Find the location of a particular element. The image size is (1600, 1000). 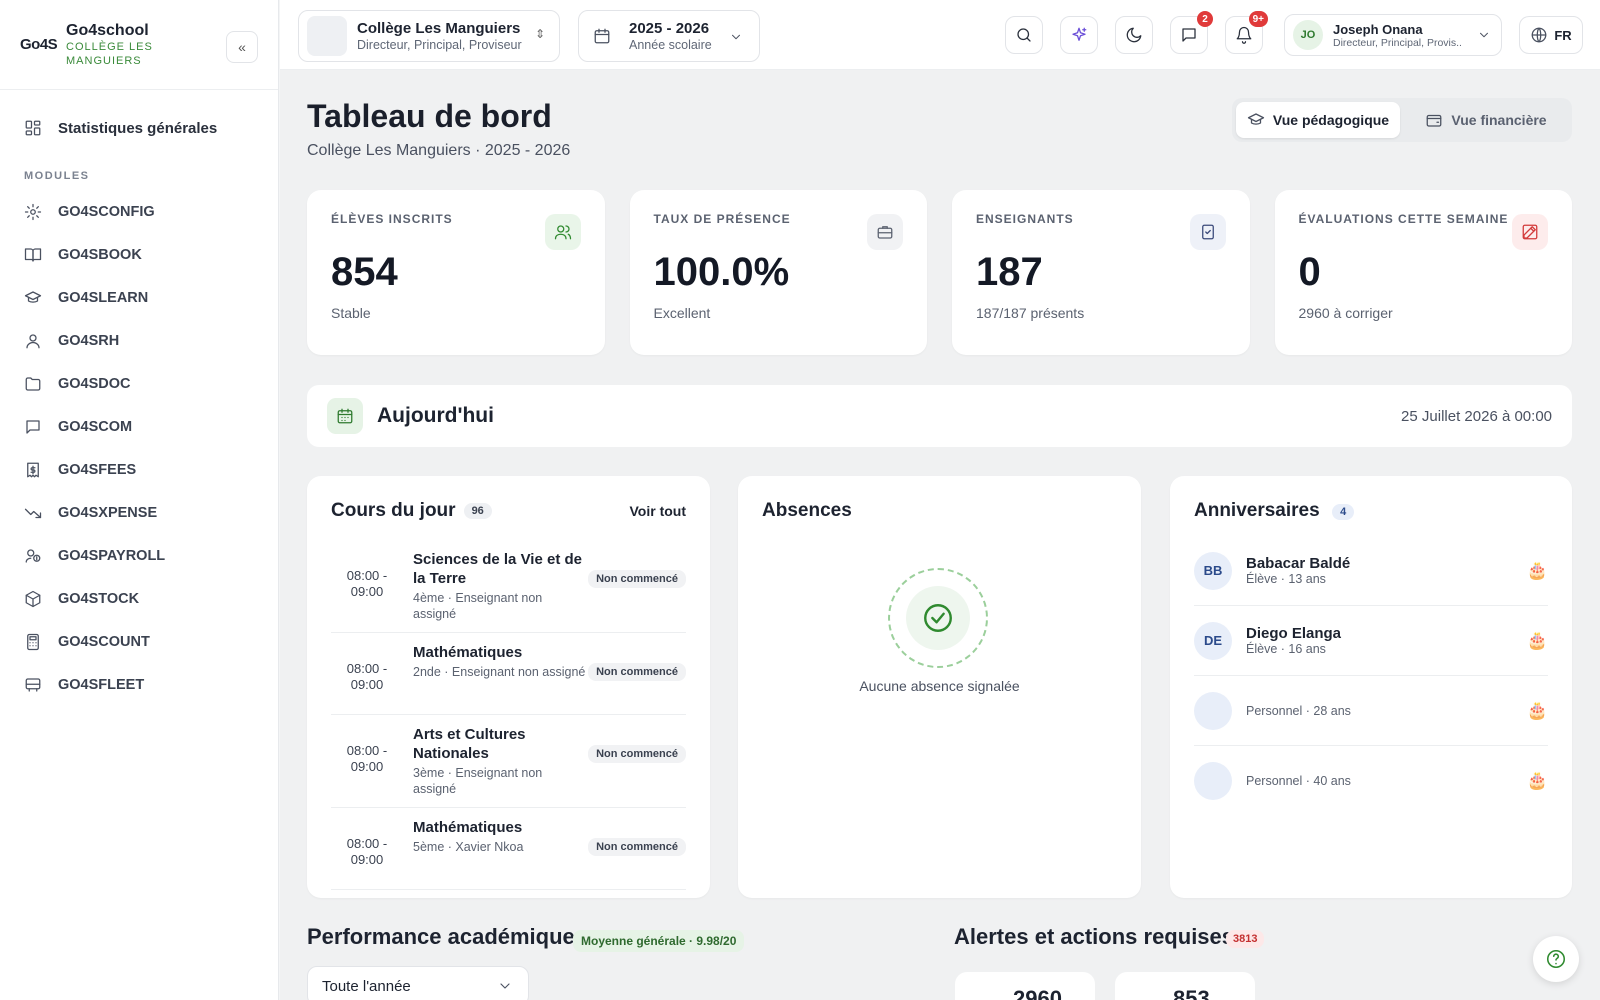

today-title: Aujourd'hui is located at coordinates (435, 415).